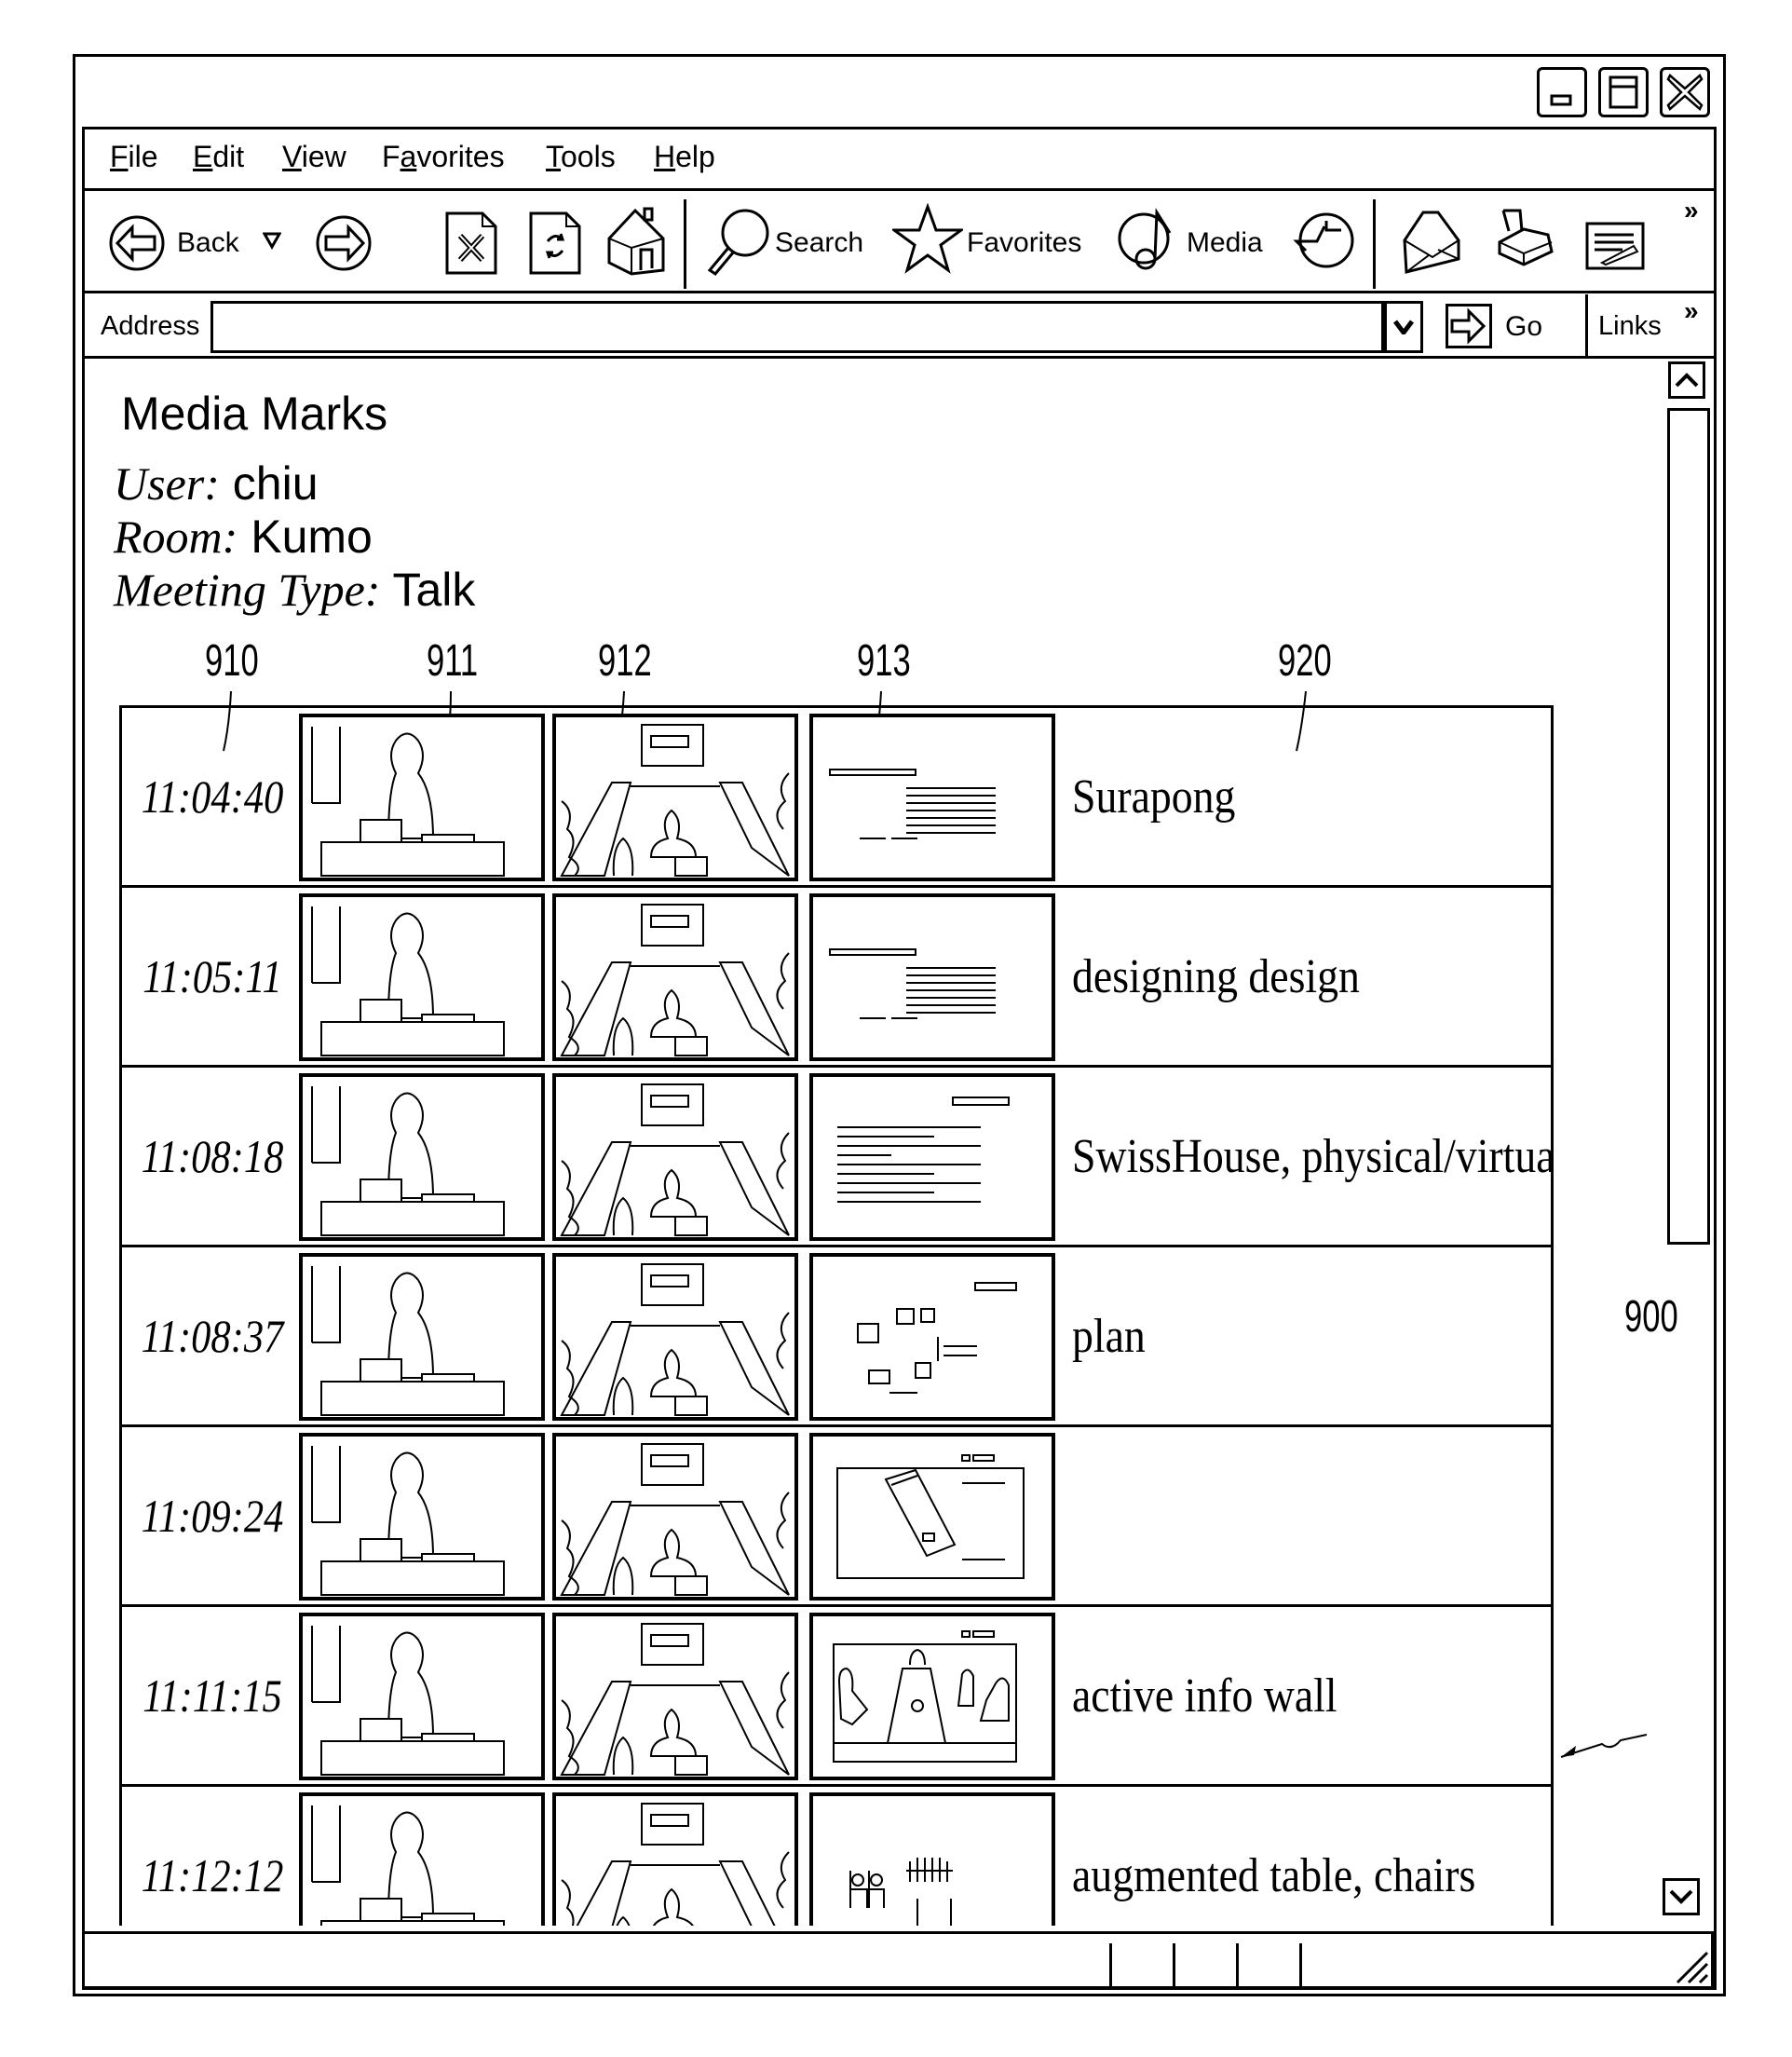 The height and width of the screenshot is (2057, 1792). Describe the element at coordinates (581, 157) in the screenshot. I see `menu-tools: Tools` at that location.